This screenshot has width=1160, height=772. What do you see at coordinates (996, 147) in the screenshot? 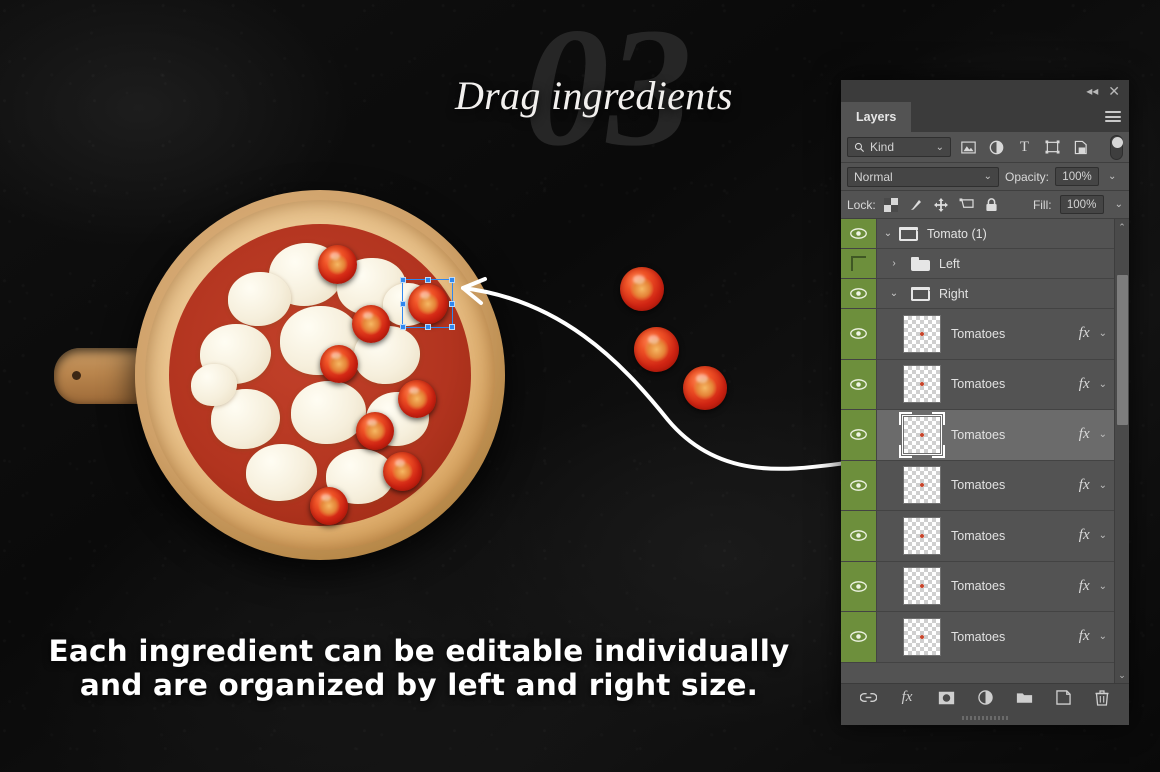
I see `adjustment-layer-filter-icon` at bounding box center [996, 147].